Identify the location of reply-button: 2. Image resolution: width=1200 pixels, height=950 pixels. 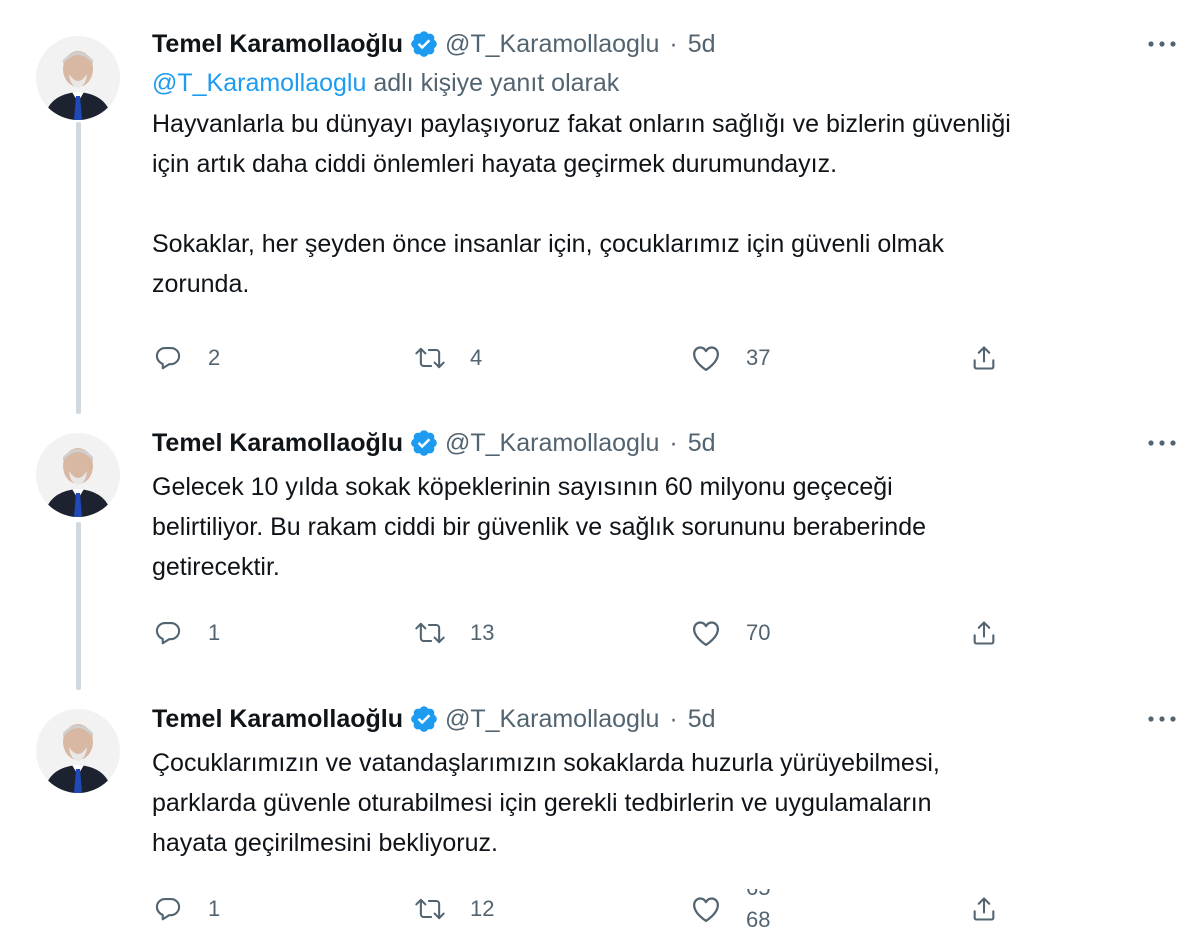
(186, 358).